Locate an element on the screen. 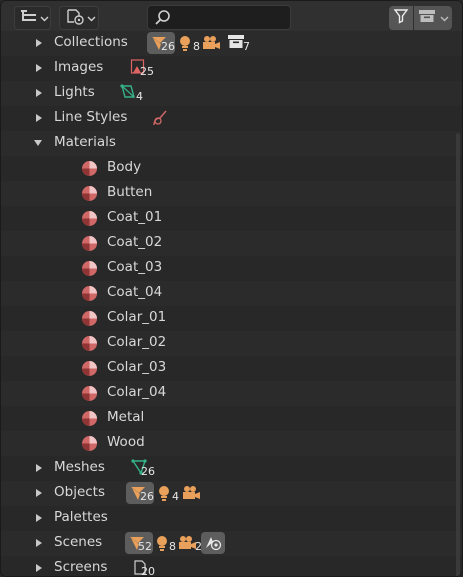 The width and height of the screenshot is (463, 577). tree-label: Meshes is located at coordinates (79, 467).